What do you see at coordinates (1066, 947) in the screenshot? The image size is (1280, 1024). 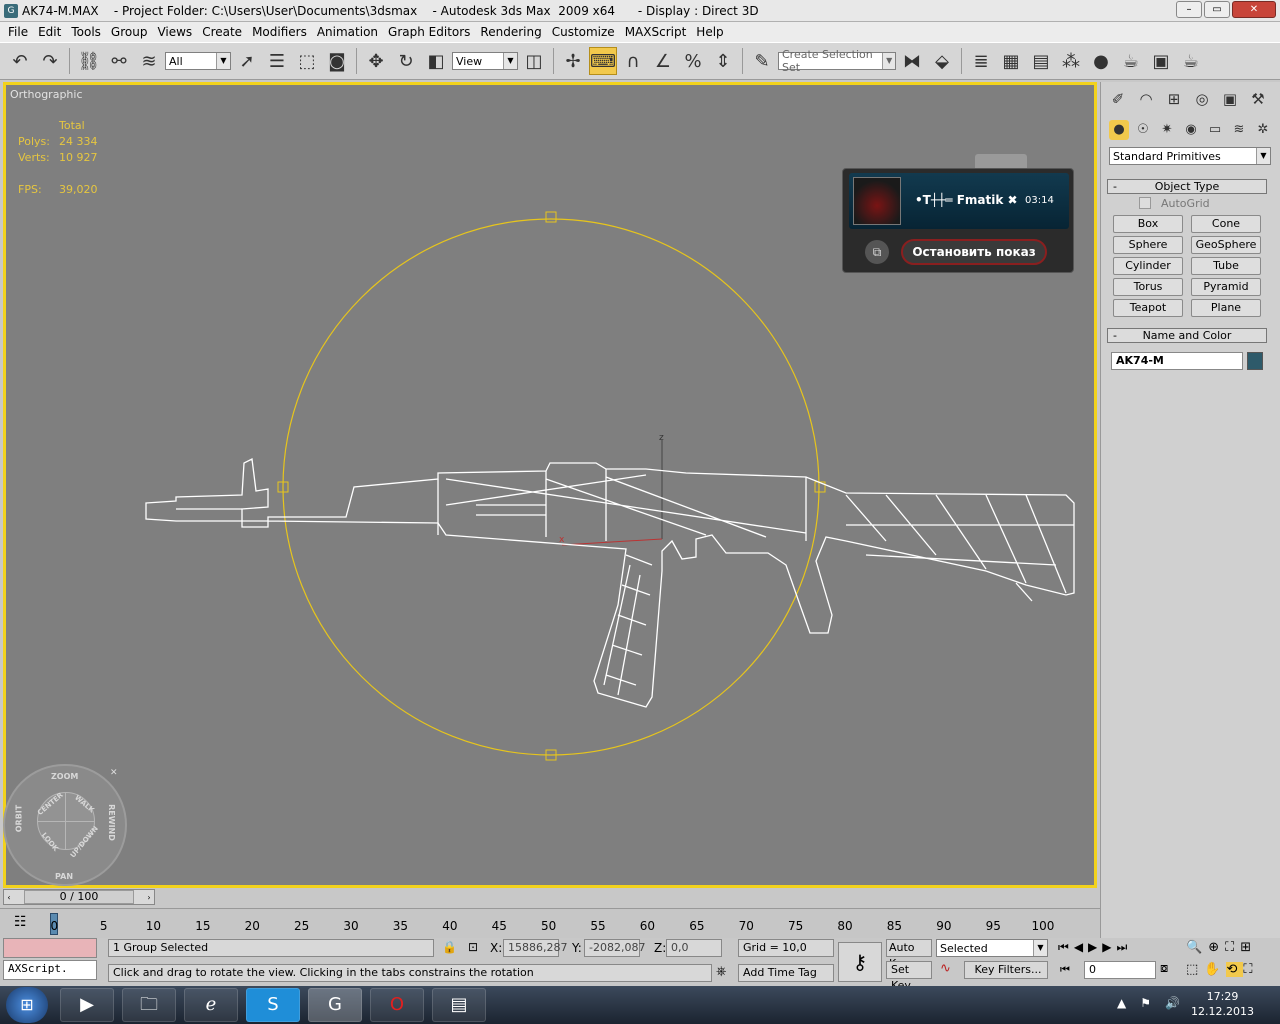 I see `go-to-start-icon: ⏮` at bounding box center [1066, 947].